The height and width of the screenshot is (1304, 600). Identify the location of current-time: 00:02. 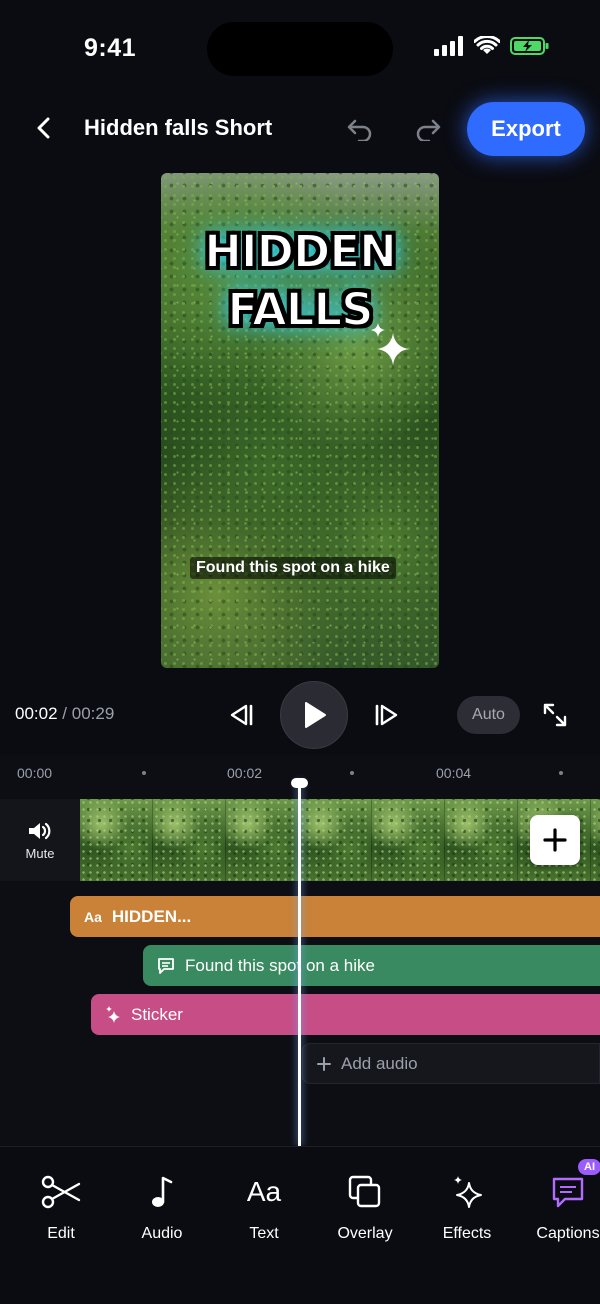
(36, 713).